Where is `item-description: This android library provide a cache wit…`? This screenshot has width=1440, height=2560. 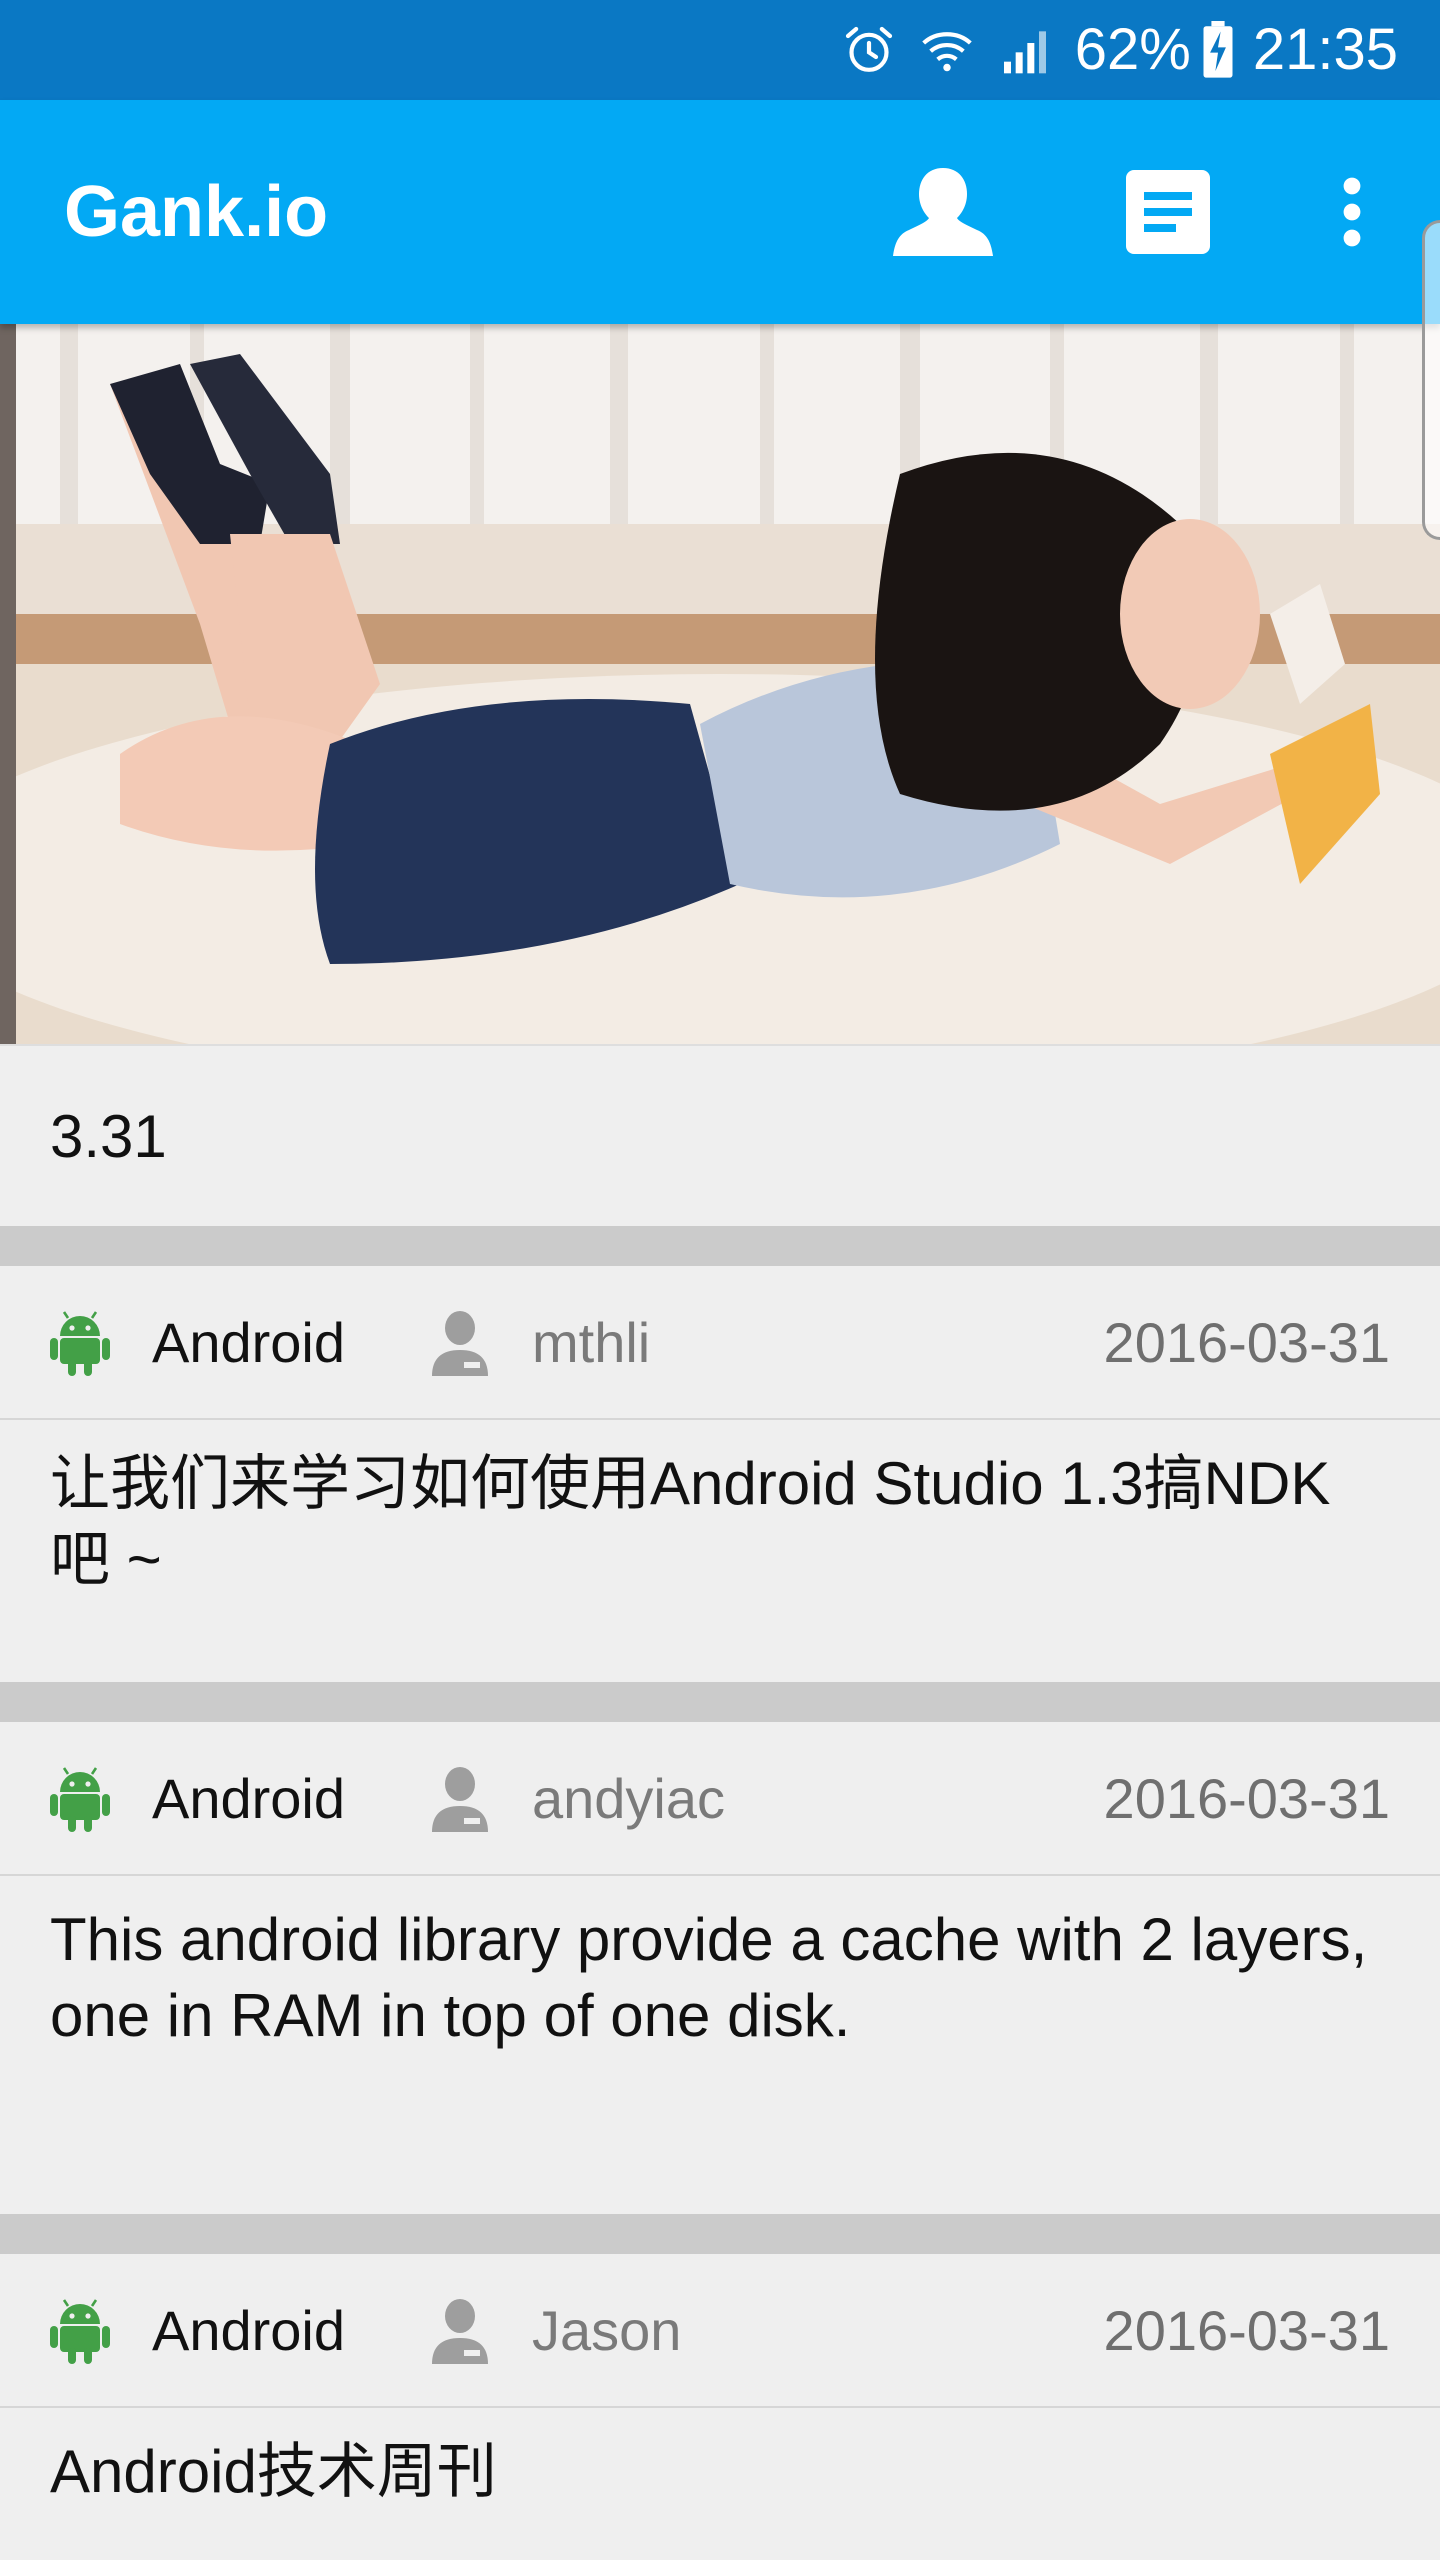
item-description: This android library provide a cache wit… is located at coordinates (720, 1978).